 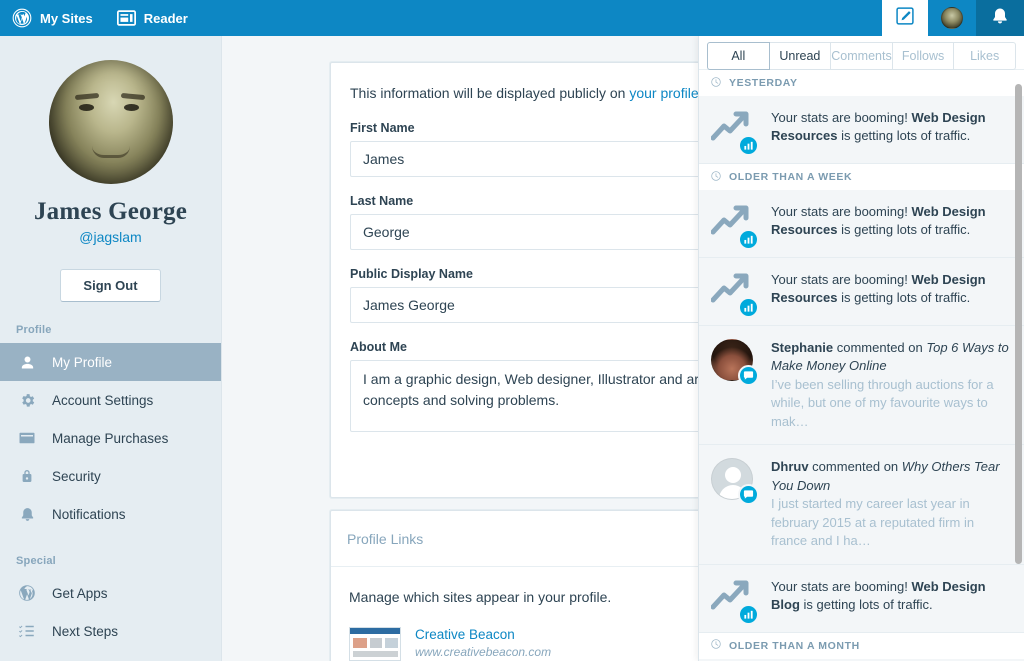 What do you see at coordinates (738, 55) in the screenshot?
I see `tab-all: All` at bounding box center [738, 55].